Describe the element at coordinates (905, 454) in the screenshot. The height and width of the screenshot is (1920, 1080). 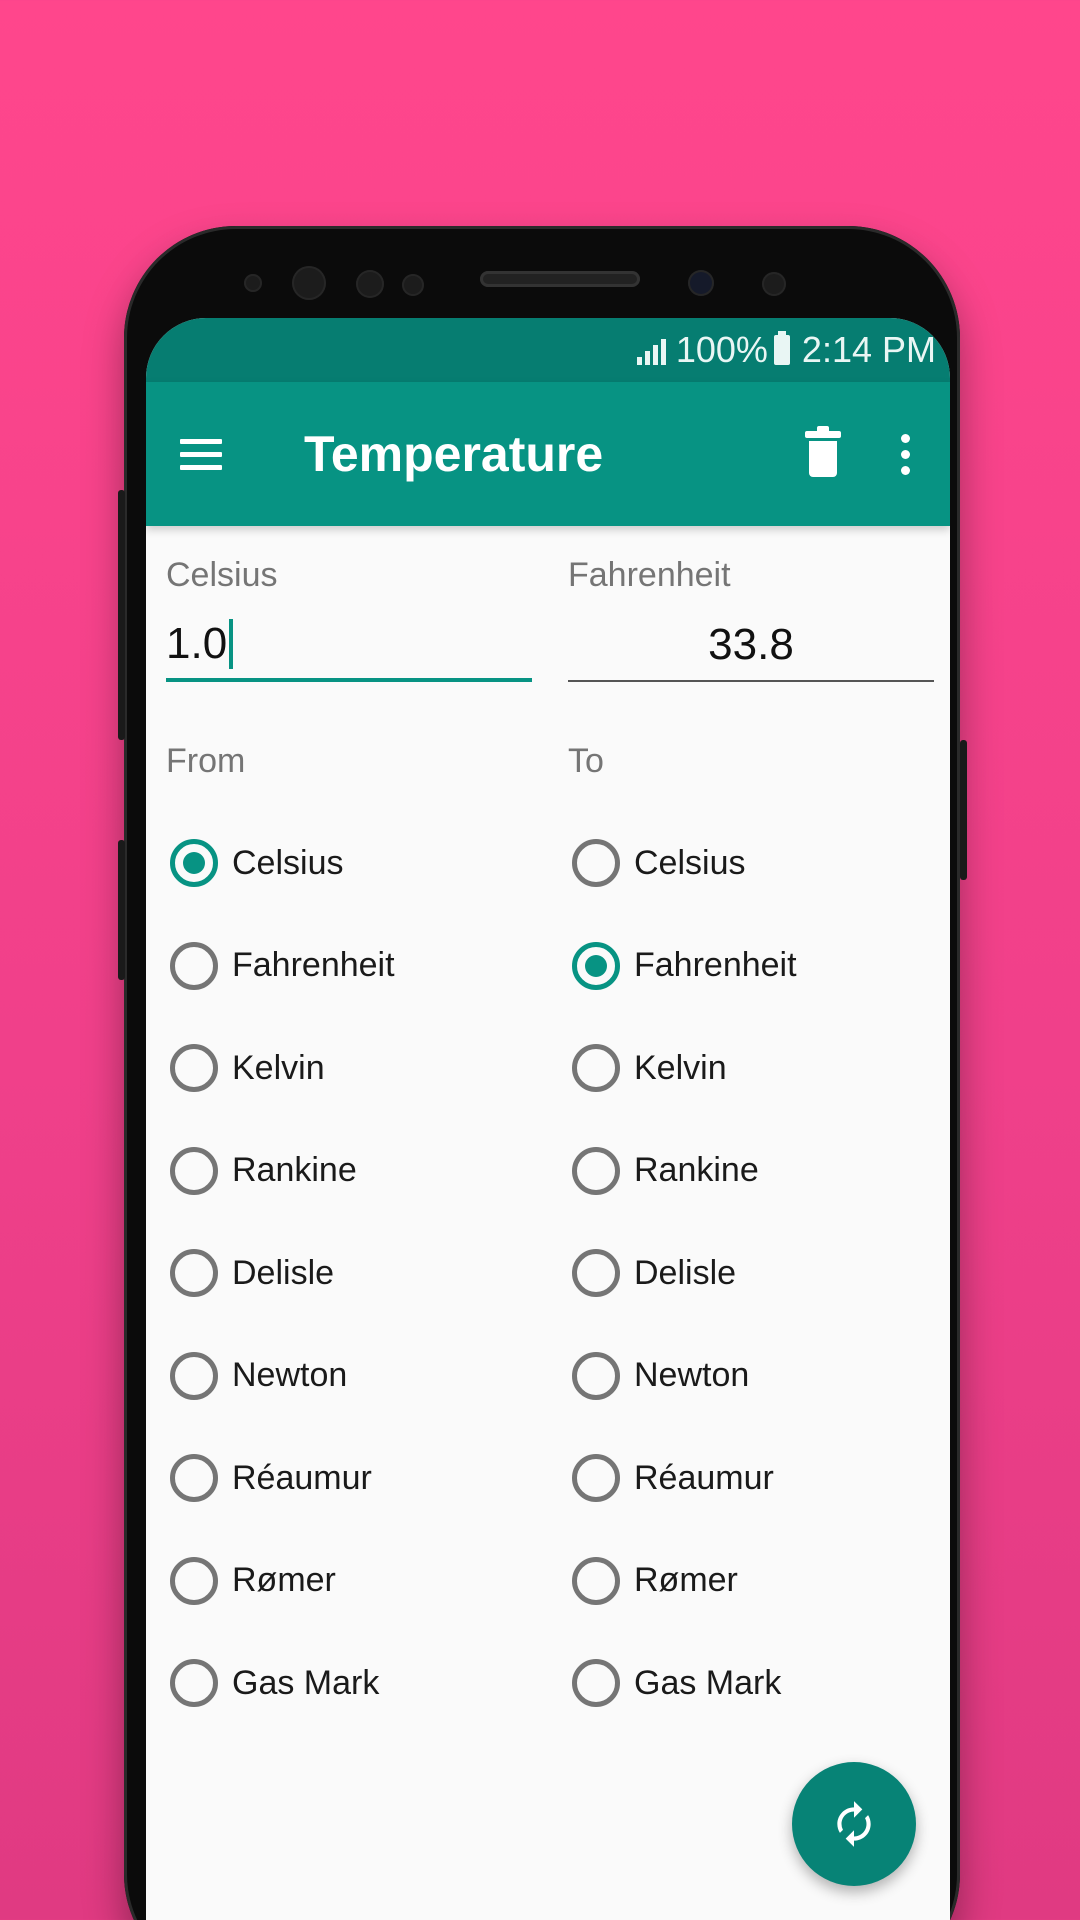
I see `more-vert-icon` at that location.